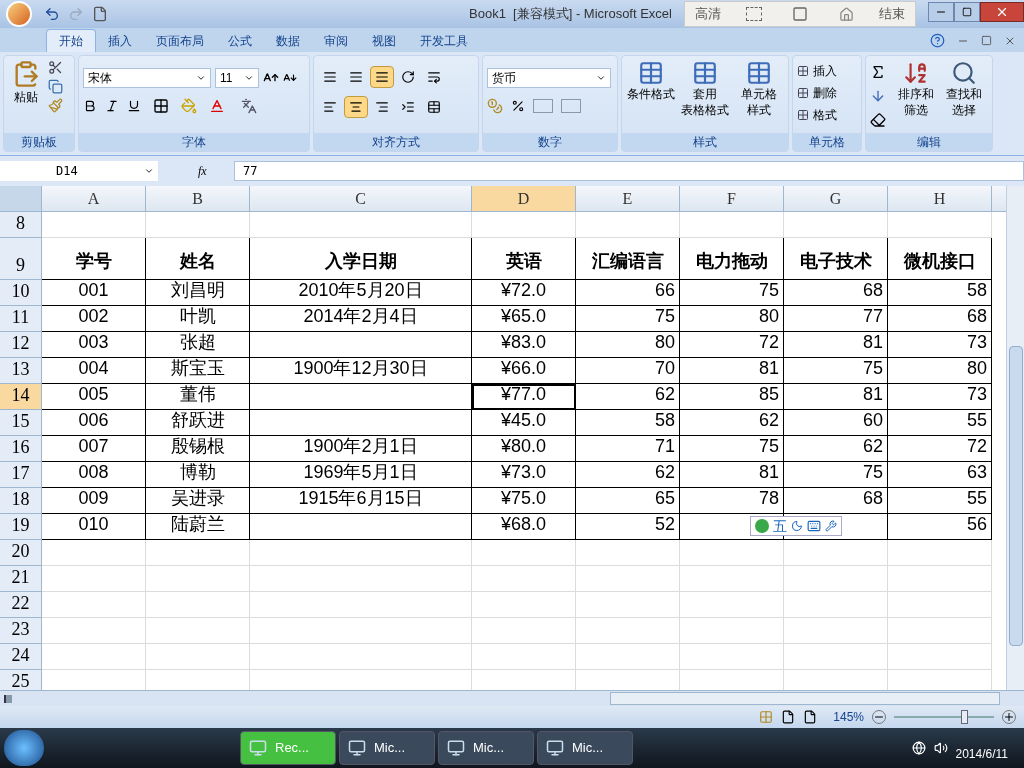  I want to click on name-box: D14, so click(79, 171).